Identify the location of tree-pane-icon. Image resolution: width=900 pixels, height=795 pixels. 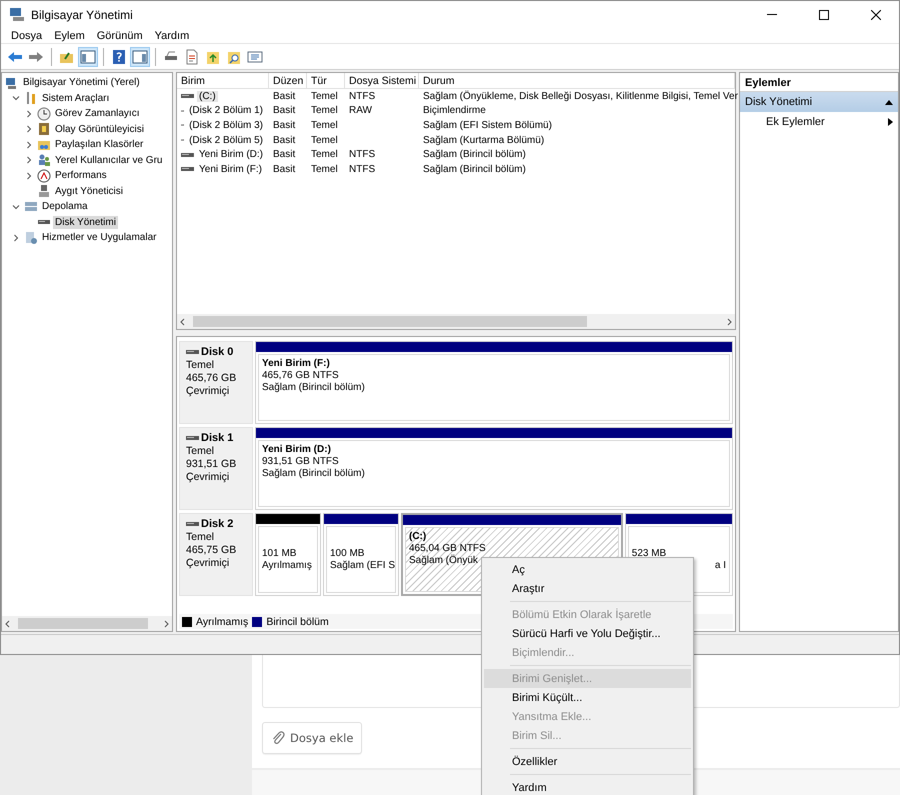
(88, 56).